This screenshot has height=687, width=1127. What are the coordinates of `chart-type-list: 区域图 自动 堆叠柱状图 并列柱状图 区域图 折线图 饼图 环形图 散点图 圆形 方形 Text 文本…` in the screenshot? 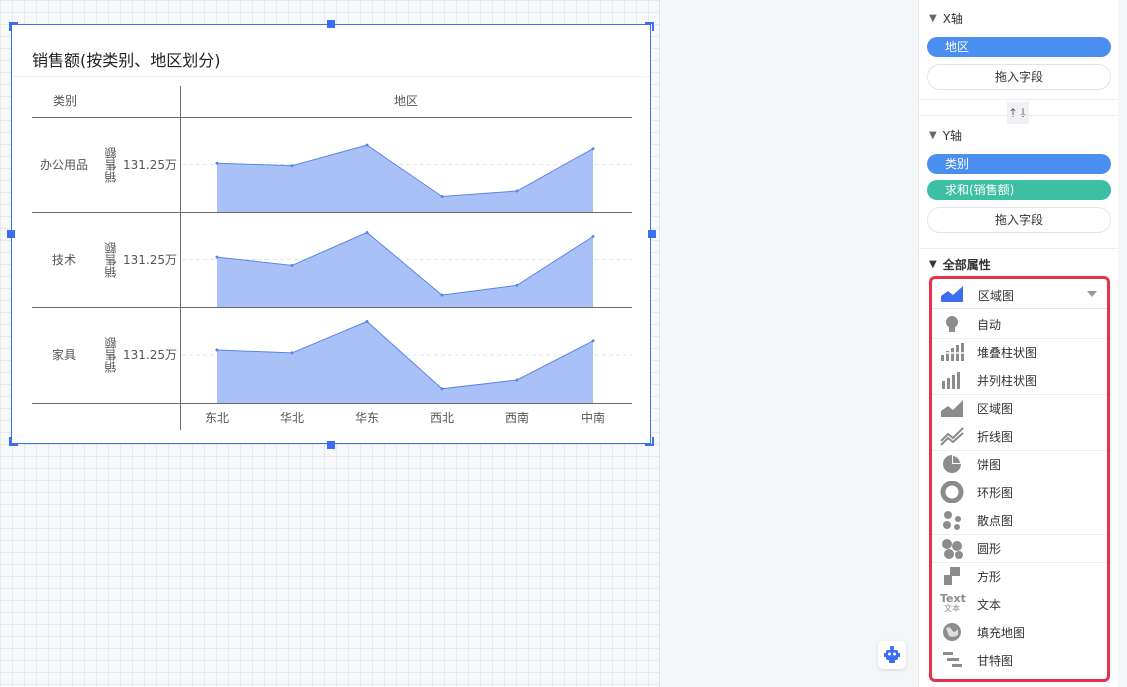 It's located at (1019, 479).